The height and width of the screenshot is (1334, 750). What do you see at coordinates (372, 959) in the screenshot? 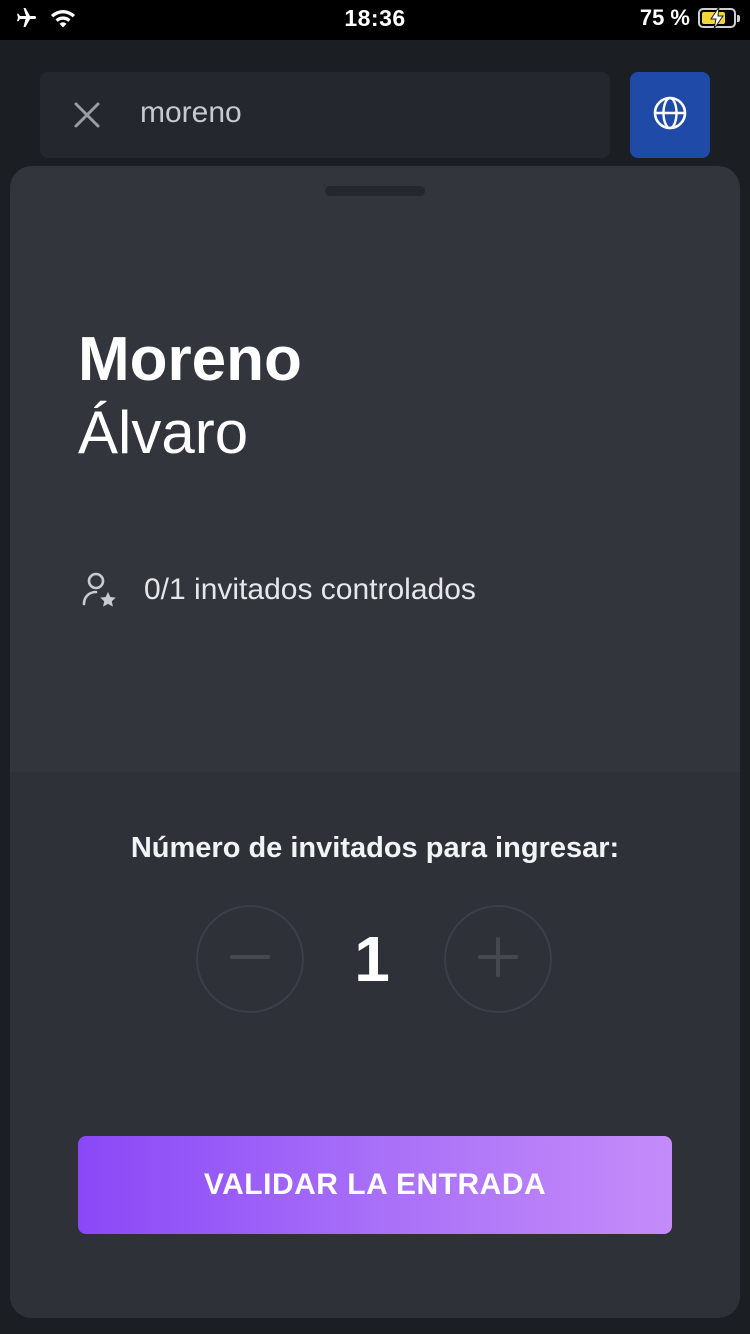
I see `guest-count-value: 1` at bounding box center [372, 959].